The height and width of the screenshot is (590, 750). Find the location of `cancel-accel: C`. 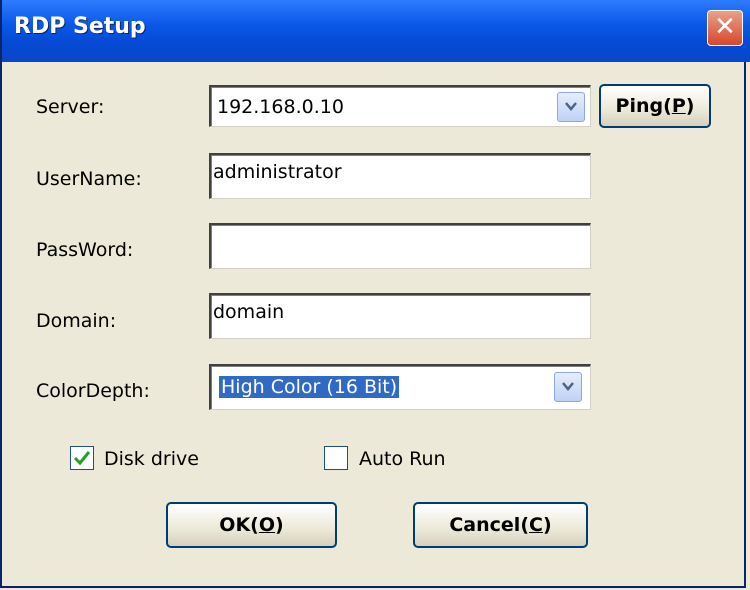

cancel-accel: C is located at coordinates (536, 525).